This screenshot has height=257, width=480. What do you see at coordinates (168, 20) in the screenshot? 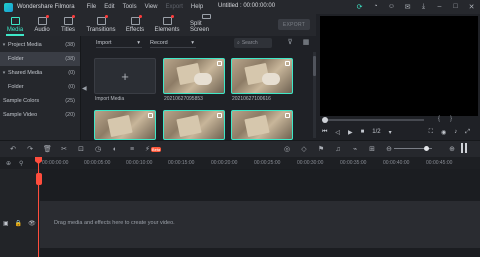
I see `elements-icon` at bounding box center [168, 20].